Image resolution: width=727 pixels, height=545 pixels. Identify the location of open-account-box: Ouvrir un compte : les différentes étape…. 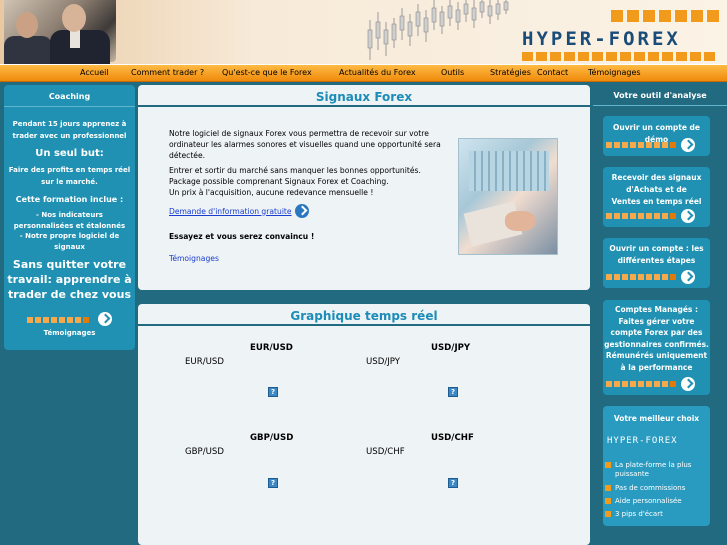
(656, 263).